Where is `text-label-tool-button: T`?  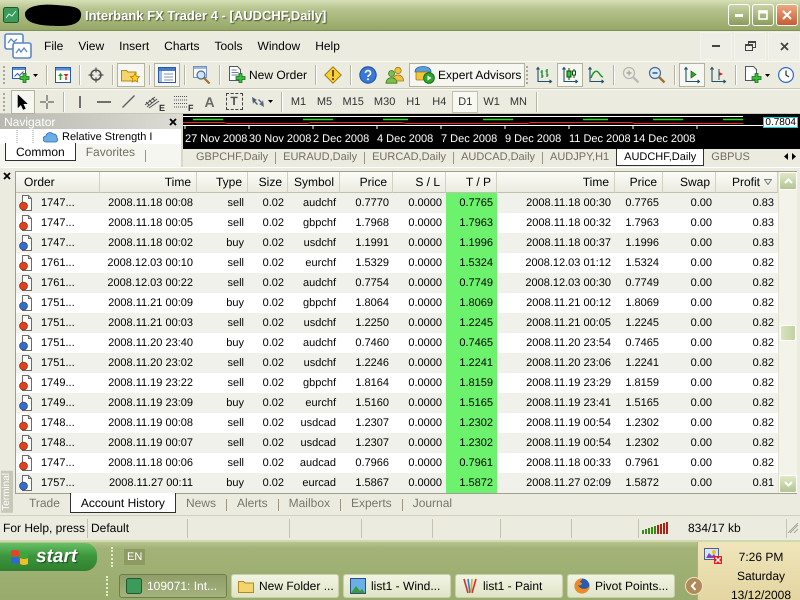
text-label-tool-button: T is located at coordinates (234, 101).